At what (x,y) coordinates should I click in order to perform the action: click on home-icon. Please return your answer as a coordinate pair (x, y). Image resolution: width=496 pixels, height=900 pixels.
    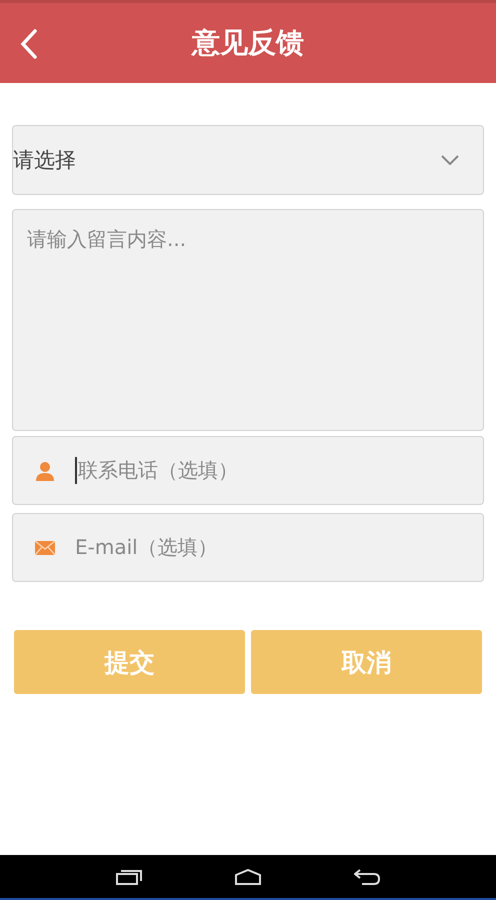
    Looking at the image, I should click on (247, 876).